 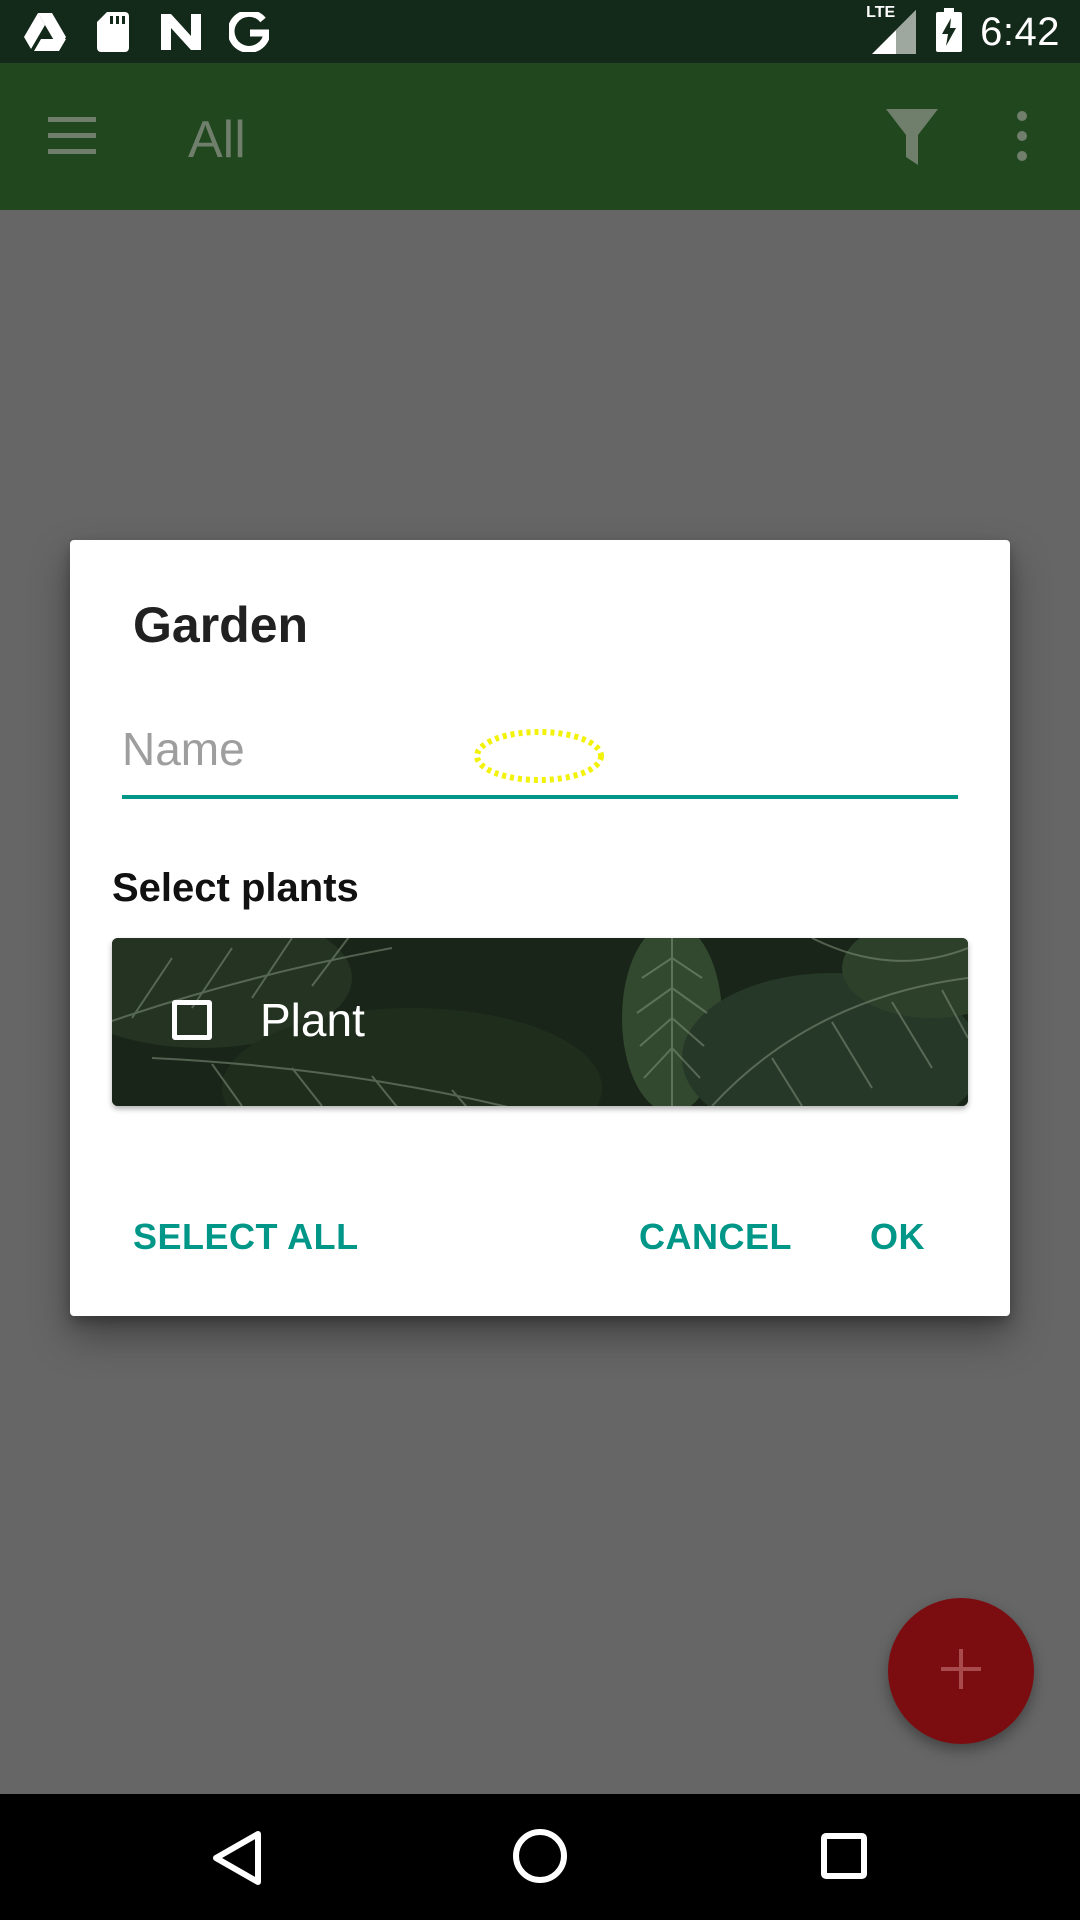 I want to click on back-icon, so click(x=237, y=1858).